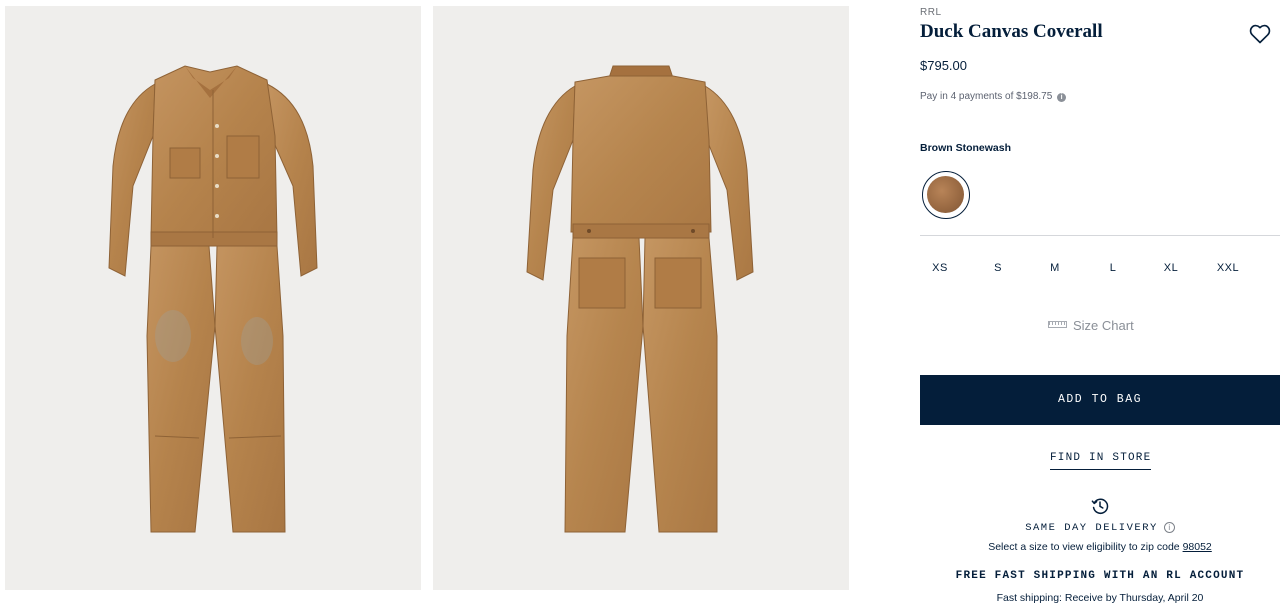  What do you see at coordinates (943, 65) in the screenshot?
I see `product-price: $795.00` at bounding box center [943, 65].